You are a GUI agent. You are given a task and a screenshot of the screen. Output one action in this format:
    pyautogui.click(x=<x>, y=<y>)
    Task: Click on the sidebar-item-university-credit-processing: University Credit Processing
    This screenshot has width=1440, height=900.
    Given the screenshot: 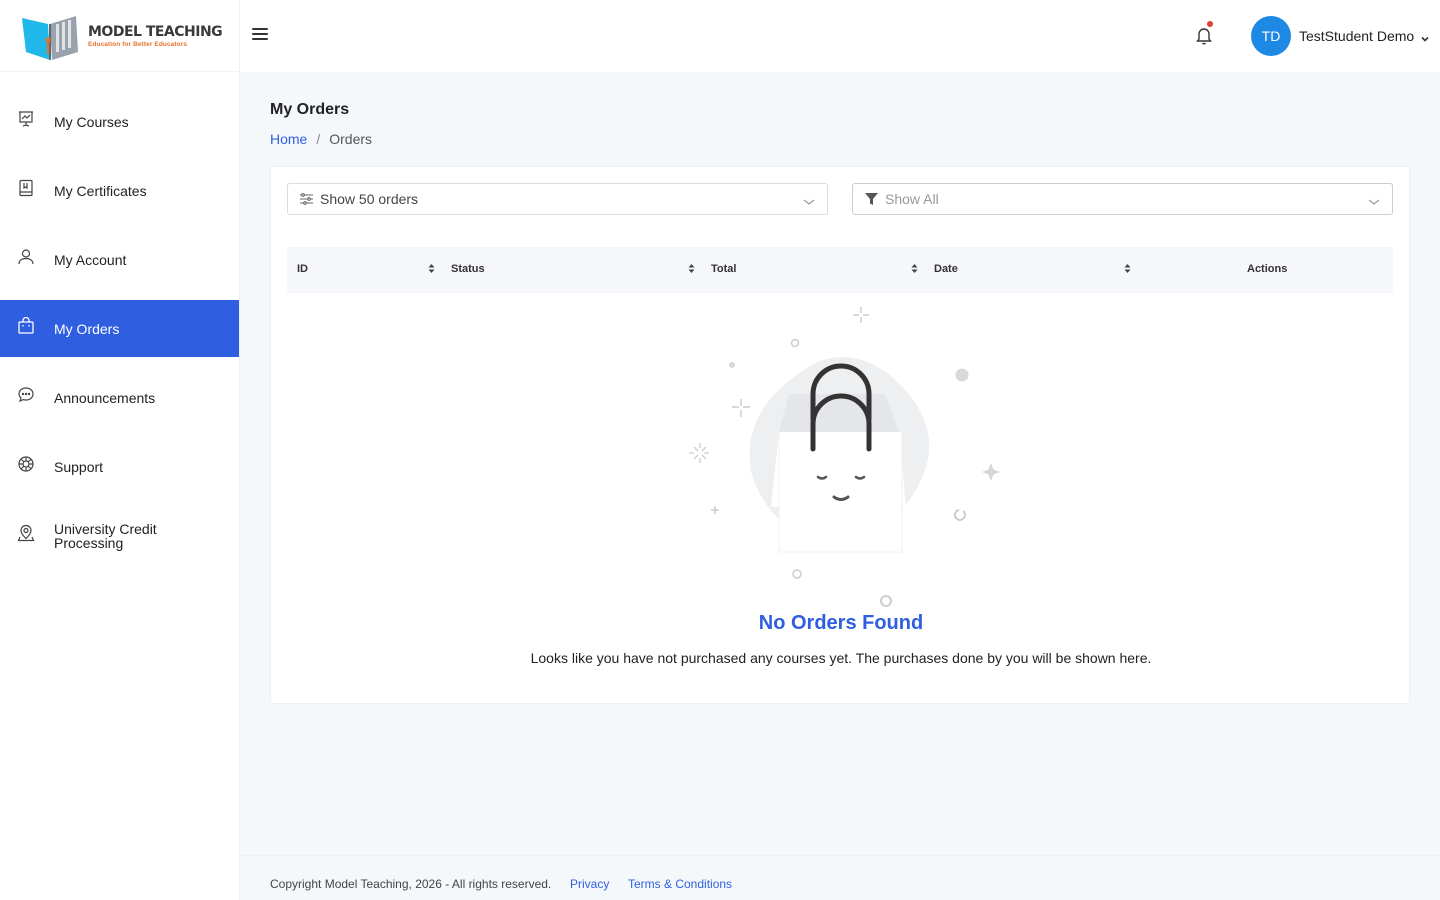 What is the action you would take?
    pyautogui.click(x=119, y=535)
    